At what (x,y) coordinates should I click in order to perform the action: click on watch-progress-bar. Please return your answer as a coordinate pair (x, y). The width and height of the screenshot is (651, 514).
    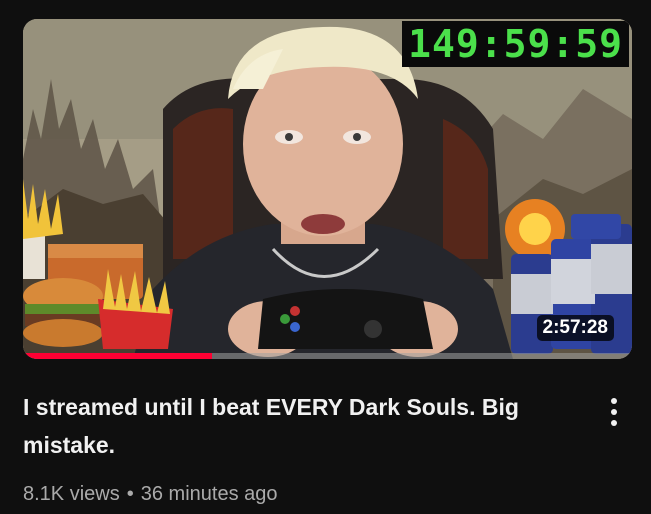
    Looking at the image, I should click on (327, 356).